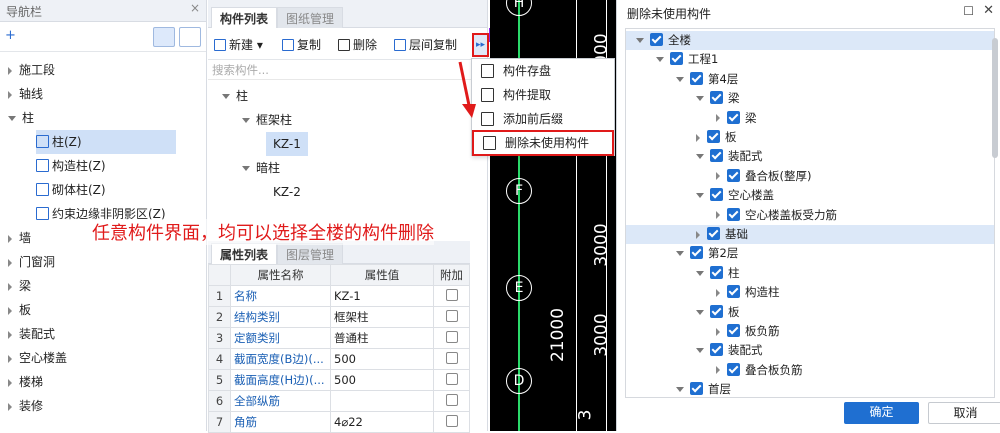 Image resolution: width=1000 pixels, height=433 pixels. I want to click on tree-group-frame-column: 框架柱, so click(267, 120).